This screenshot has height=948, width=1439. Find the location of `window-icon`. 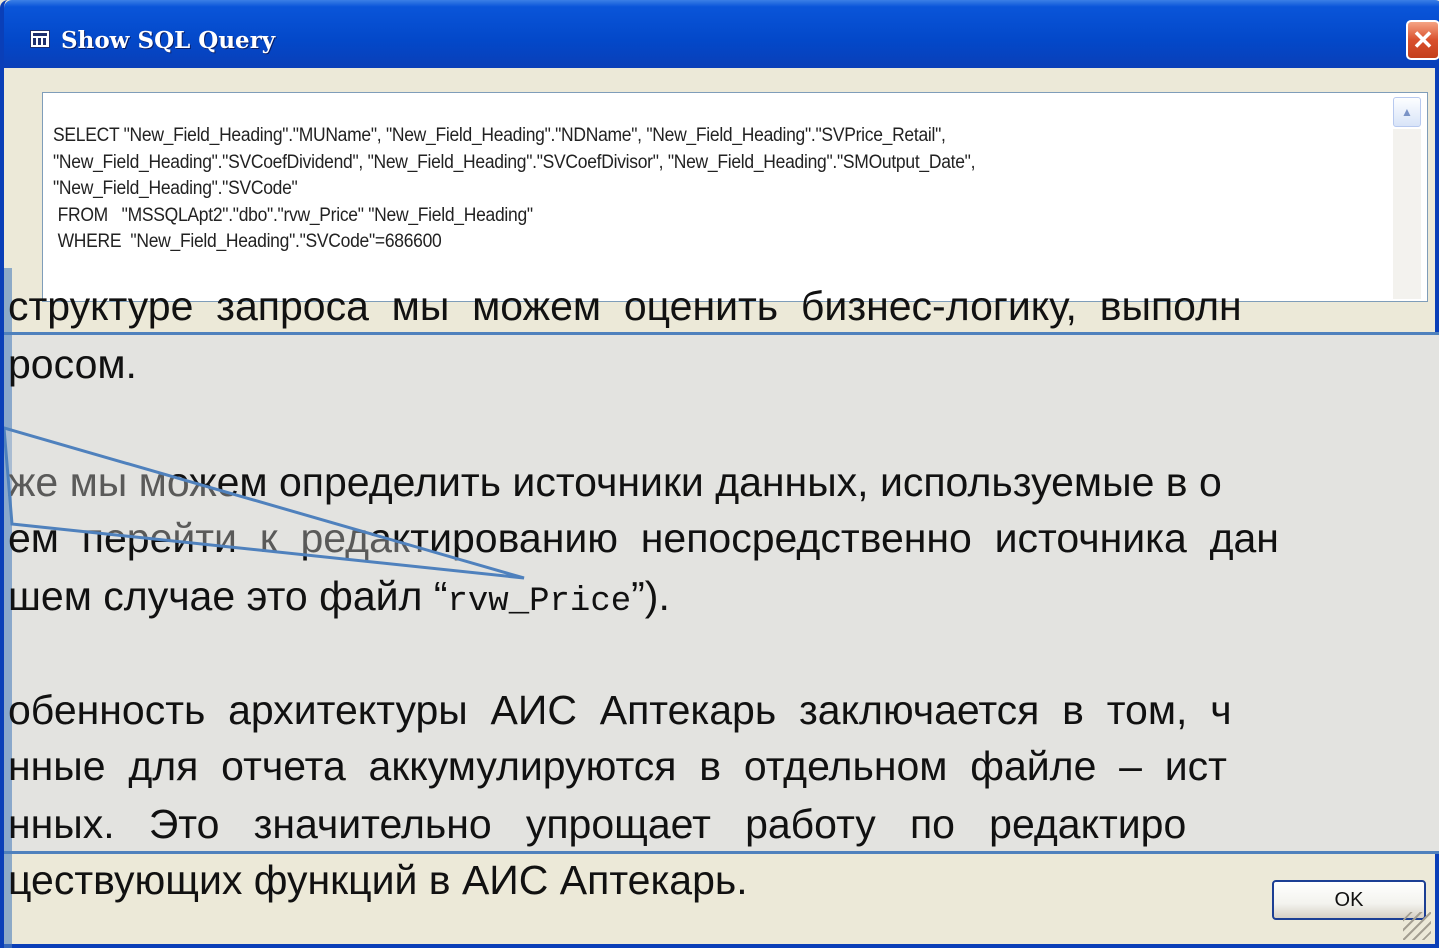

window-icon is located at coordinates (40, 39).